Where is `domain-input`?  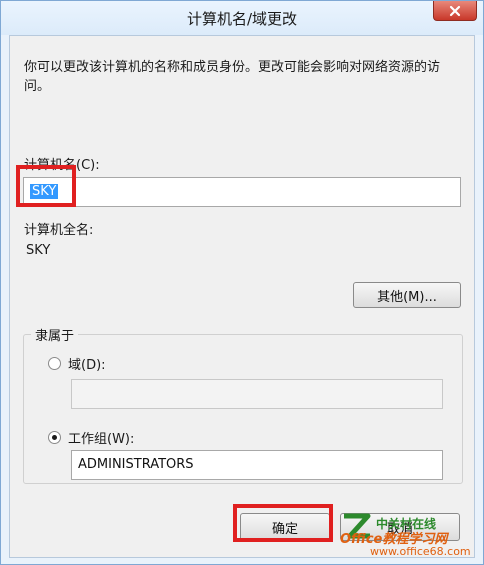
domain-input is located at coordinates (257, 394).